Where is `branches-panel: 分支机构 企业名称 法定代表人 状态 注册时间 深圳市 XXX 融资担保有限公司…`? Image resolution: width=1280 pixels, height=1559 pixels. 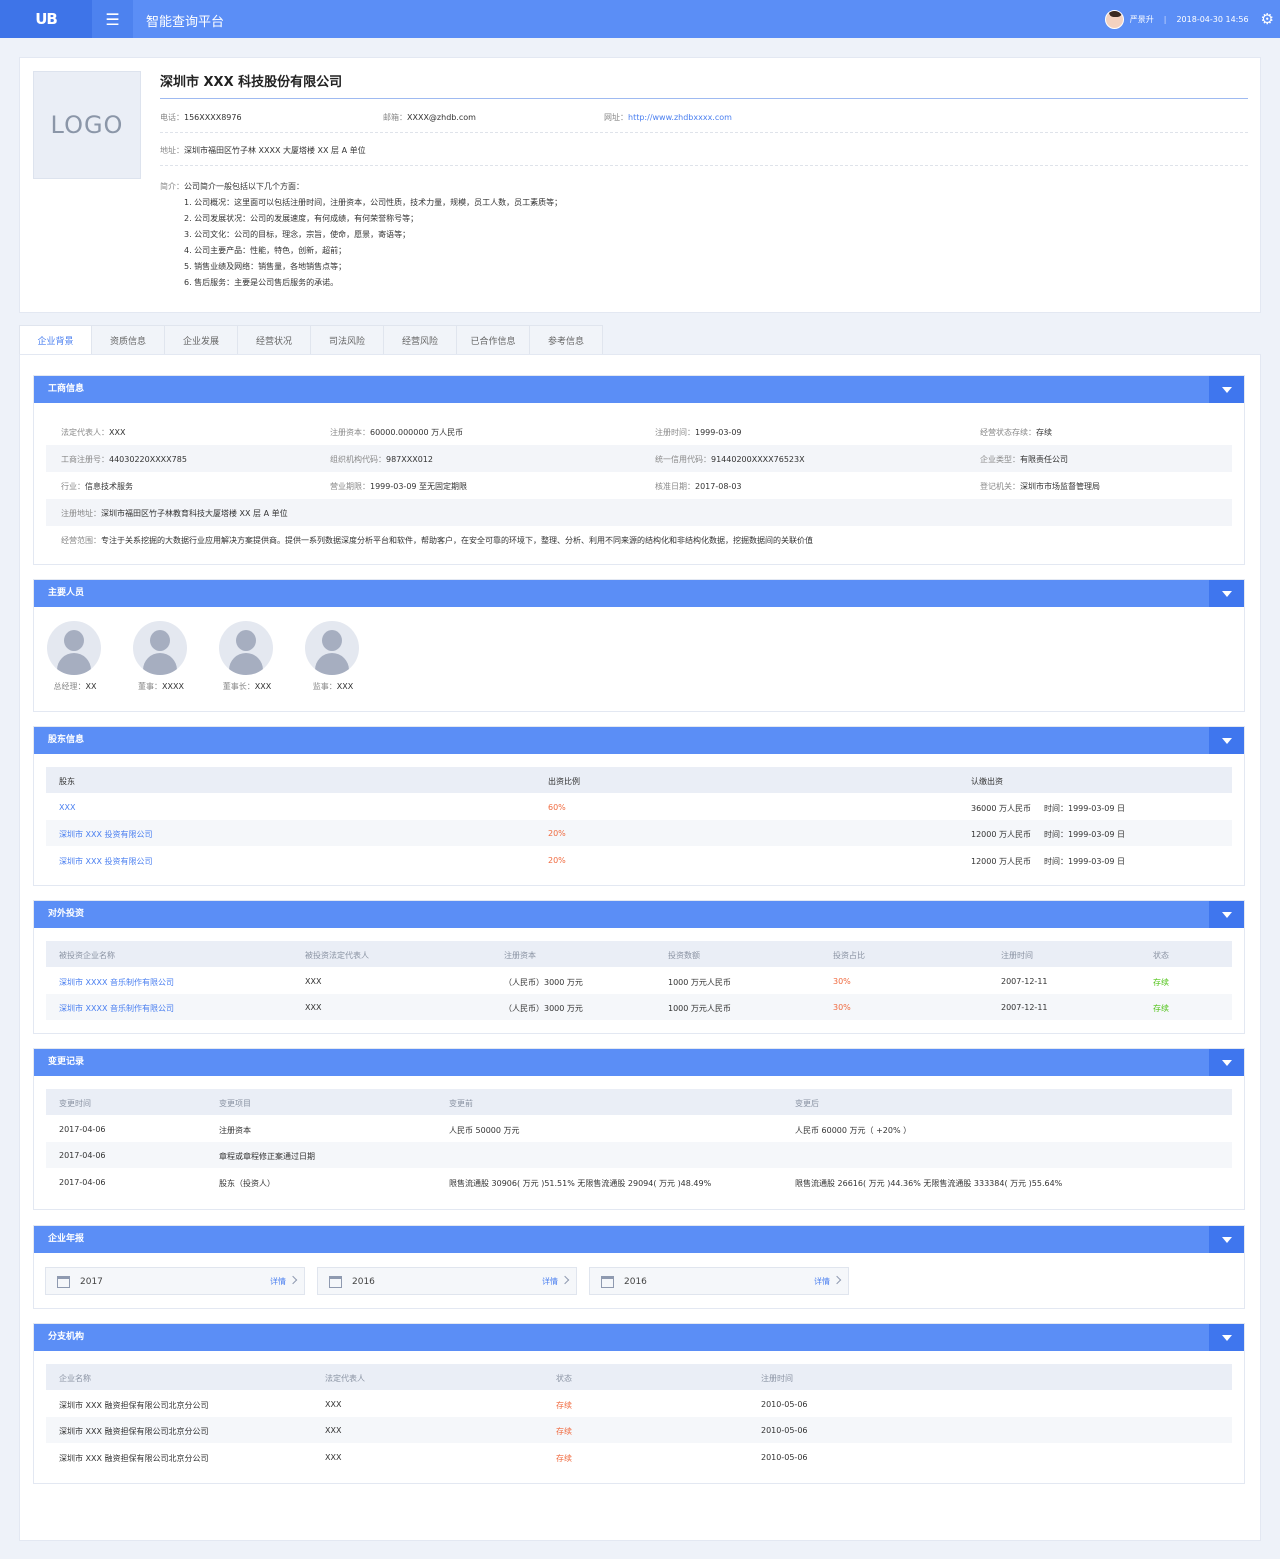
branches-panel: 分支机构 企业名称 法定代表人 状态 注册时间 深圳市 XXX 融资担保有限公司… is located at coordinates (639, 1403).